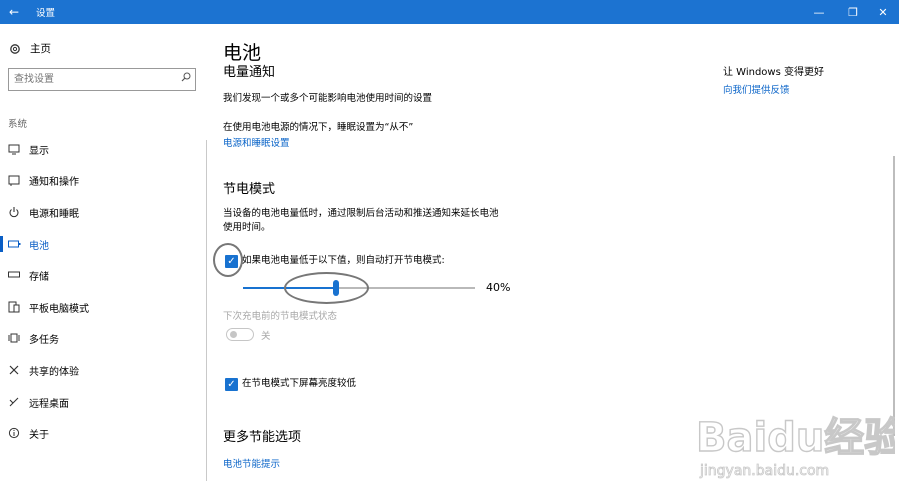 This screenshot has width=899, height=481. I want to click on close-button: ✕, so click(882, 12).